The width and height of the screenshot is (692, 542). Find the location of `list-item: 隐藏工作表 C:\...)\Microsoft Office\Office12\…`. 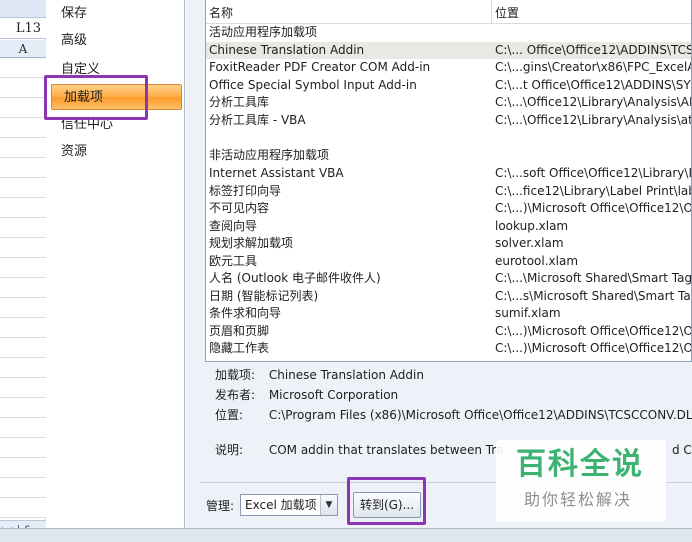

list-item: 隐藏工作表 C:\...)\Microsoft Office\Office12\… is located at coordinates (449, 349).